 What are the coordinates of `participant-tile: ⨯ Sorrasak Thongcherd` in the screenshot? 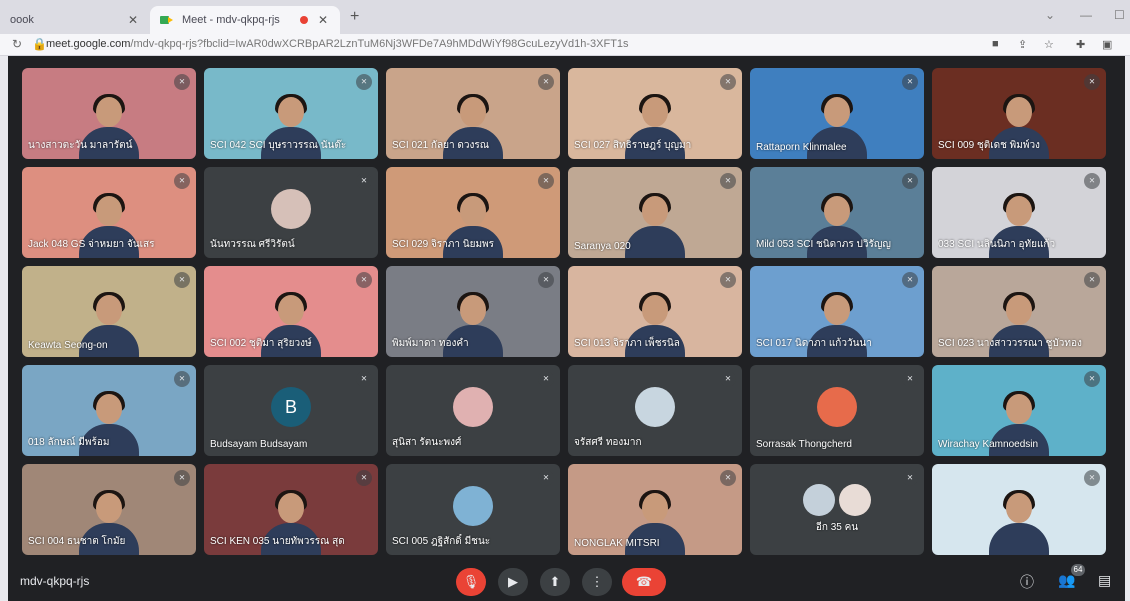 It's located at (837, 410).